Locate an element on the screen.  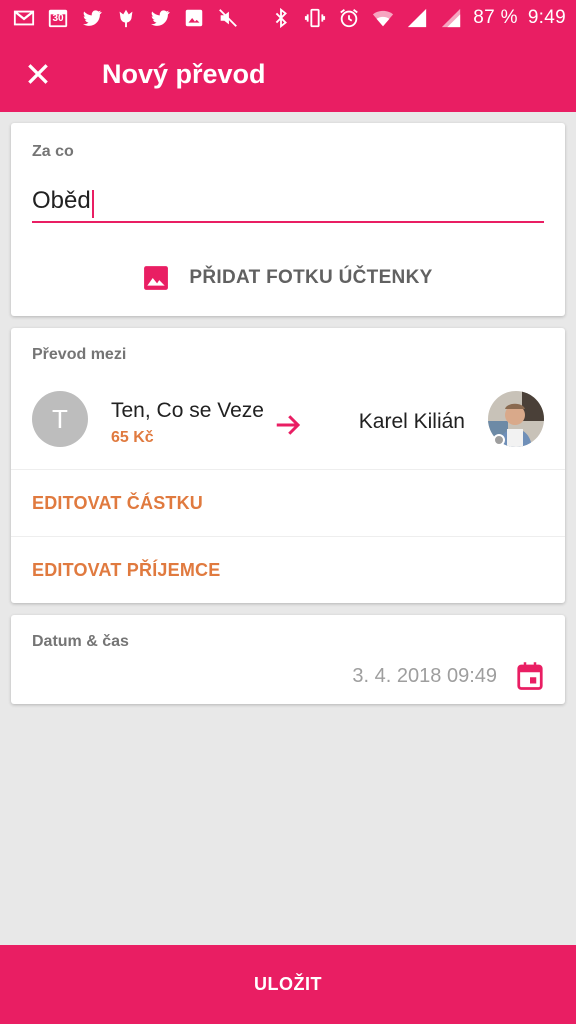
transfer-row: T Ten, Co se Veze 65 Kč Karel Kilián is located at coordinates (288, 429).